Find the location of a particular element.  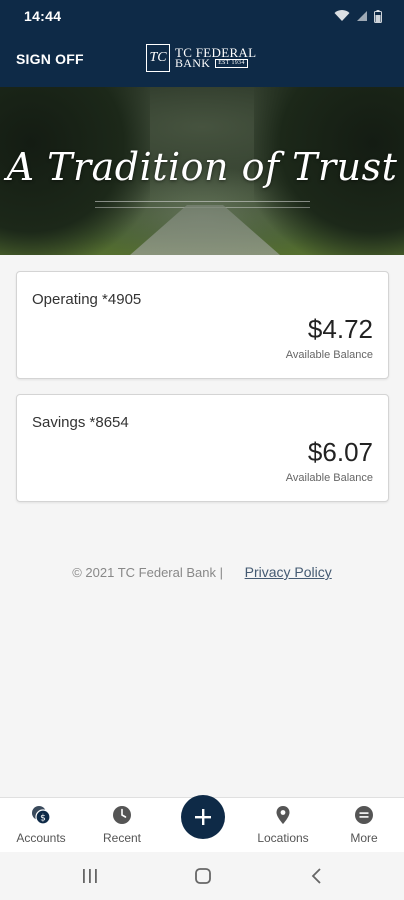

battery-icon is located at coordinates (378, 16).